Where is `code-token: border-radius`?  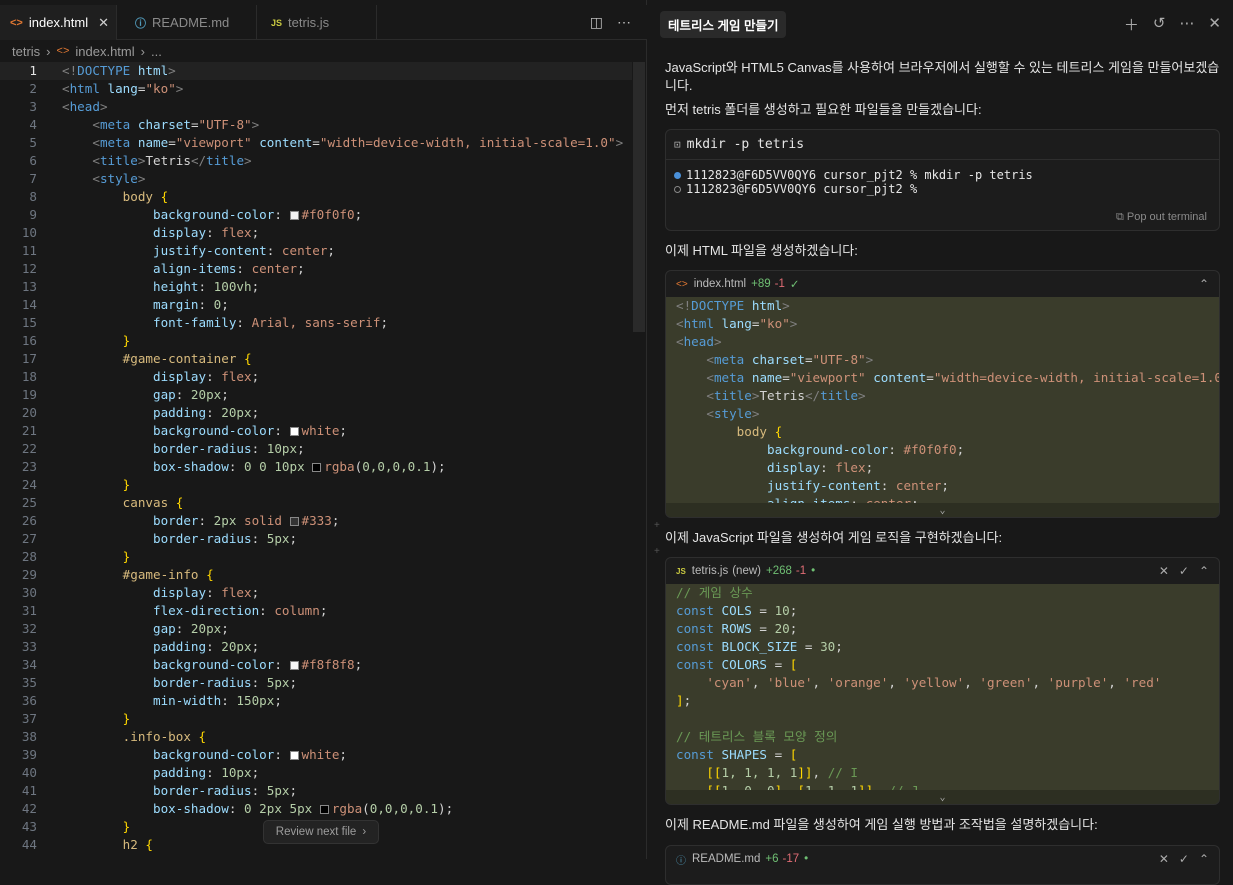 code-token: border-radius is located at coordinates (202, 682).